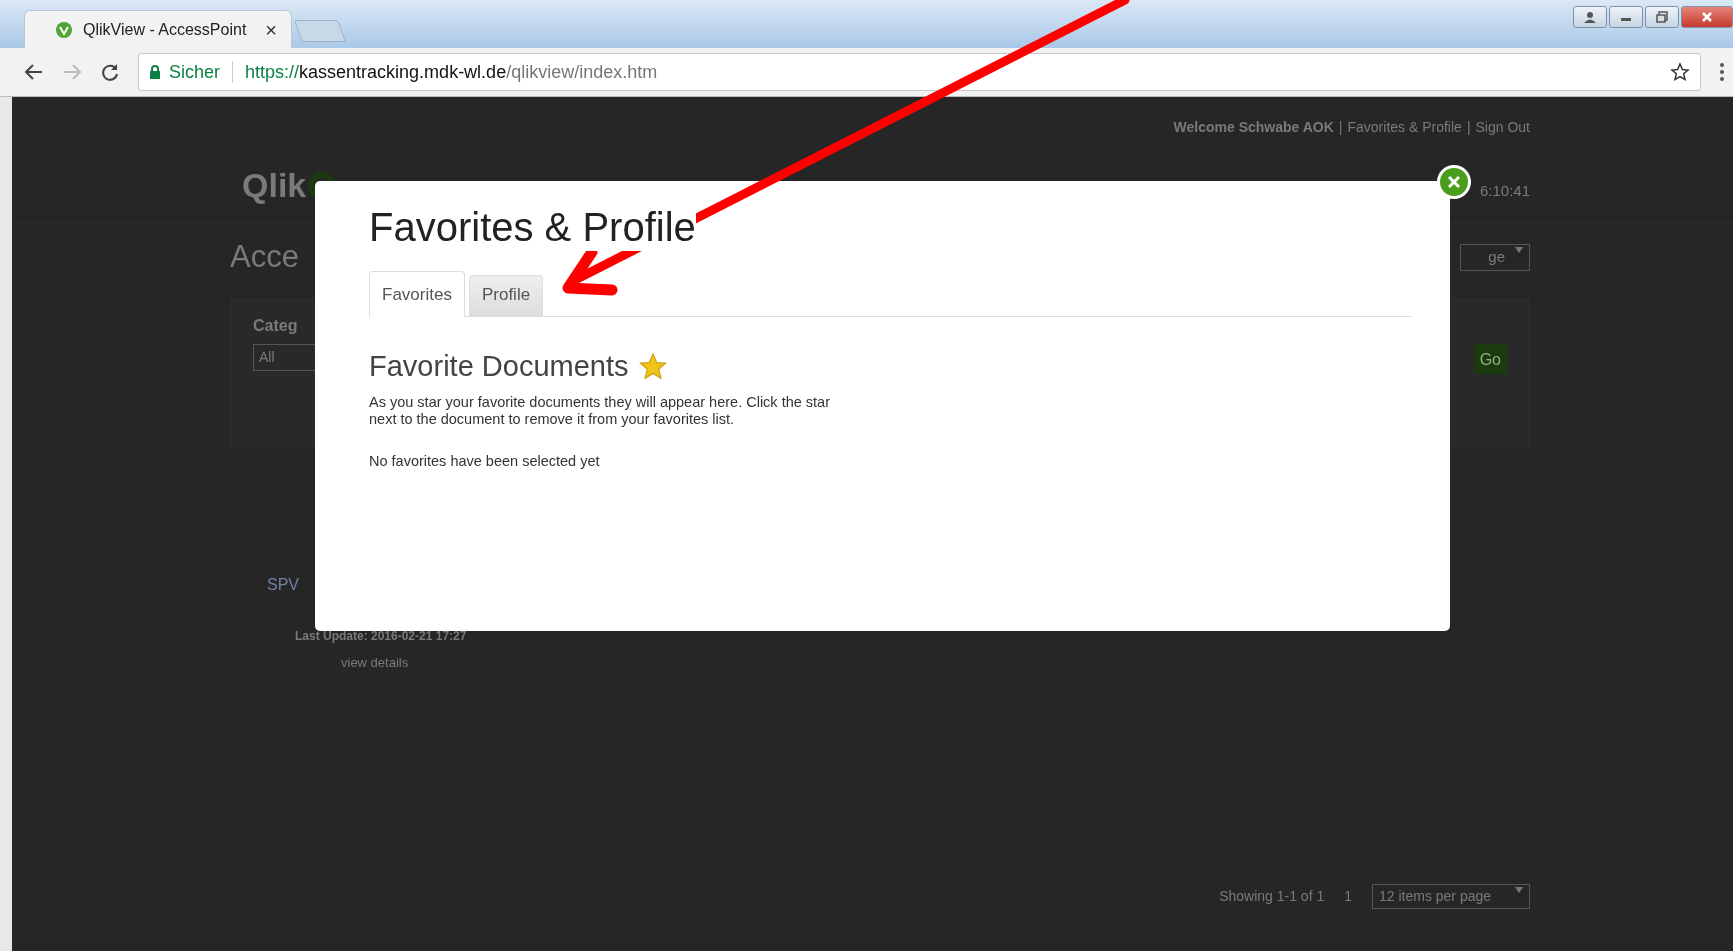  Describe the element at coordinates (110, 72) in the screenshot. I see `reload-icon` at that location.